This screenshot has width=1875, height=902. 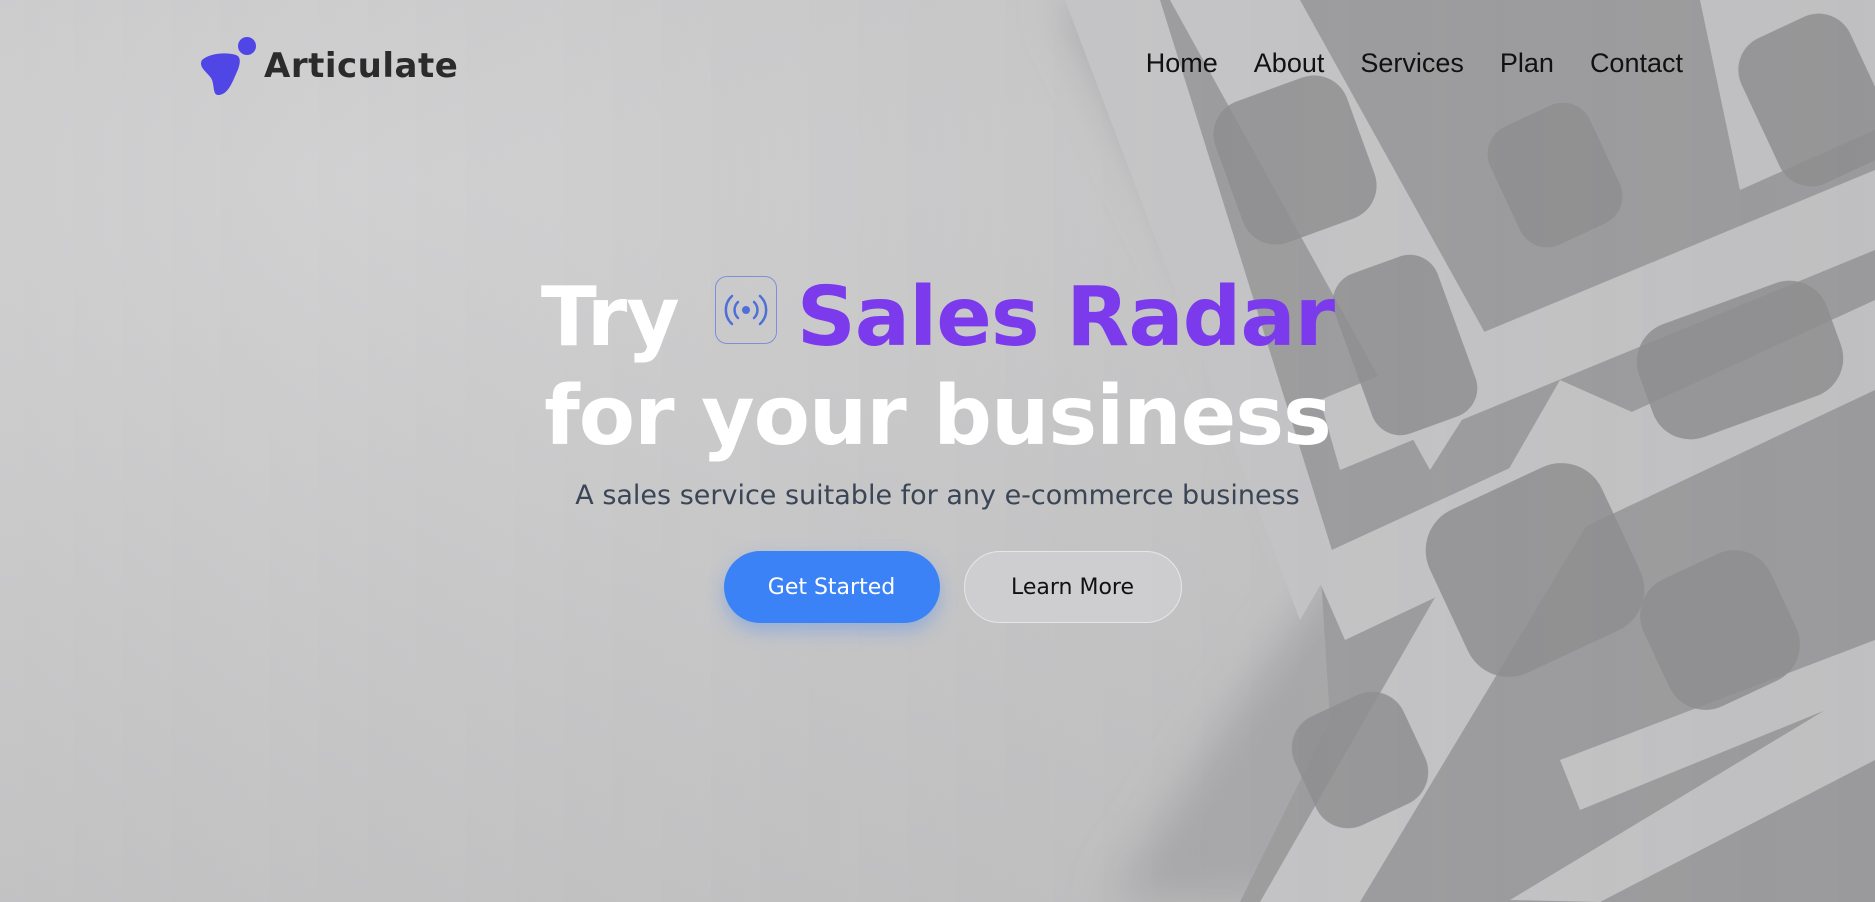 I want to click on brand-name: Articulate, so click(x=361, y=66).